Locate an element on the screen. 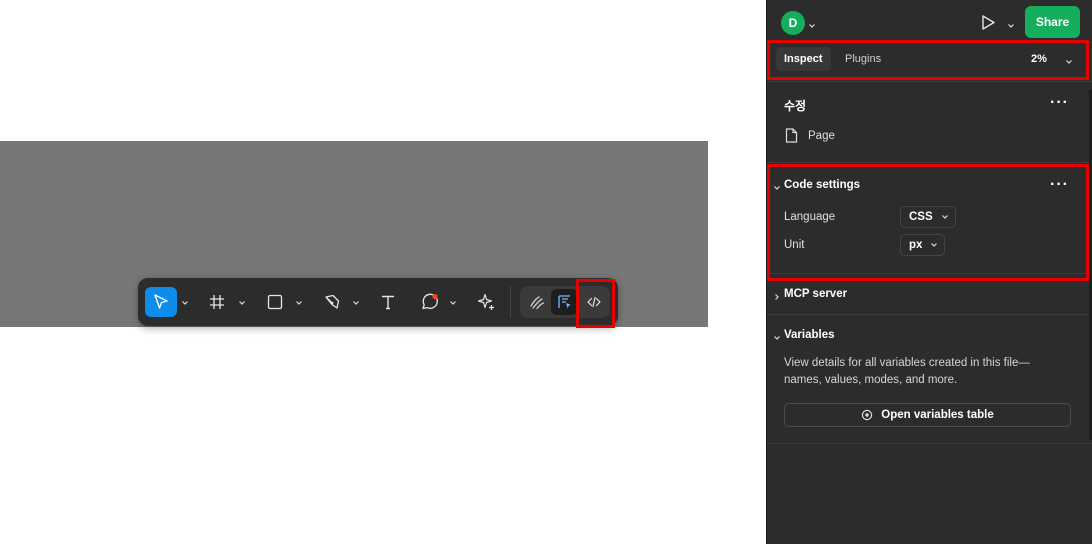  comment-tool-button is located at coordinates (430, 302).